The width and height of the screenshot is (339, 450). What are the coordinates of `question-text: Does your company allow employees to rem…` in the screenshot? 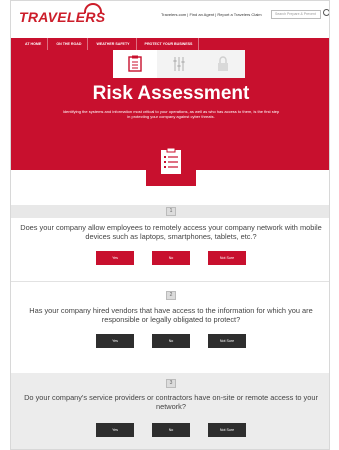 It's located at (171, 232).